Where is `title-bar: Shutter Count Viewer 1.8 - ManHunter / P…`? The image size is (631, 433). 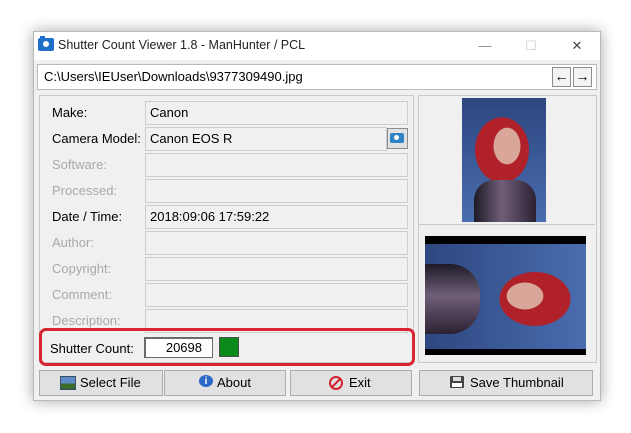 title-bar: Shutter Count Viewer 1.8 - ManHunter / P… is located at coordinates (317, 46).